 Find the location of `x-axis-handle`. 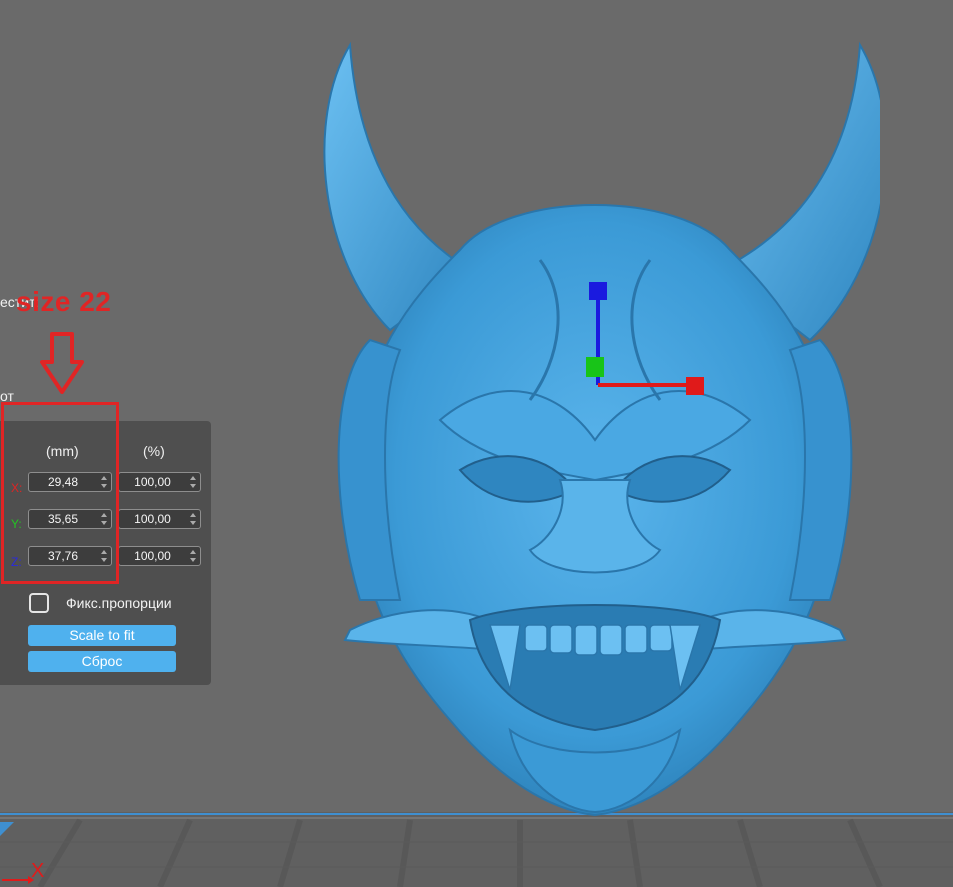

x-axis-handle is located at coordinates (695, 386).